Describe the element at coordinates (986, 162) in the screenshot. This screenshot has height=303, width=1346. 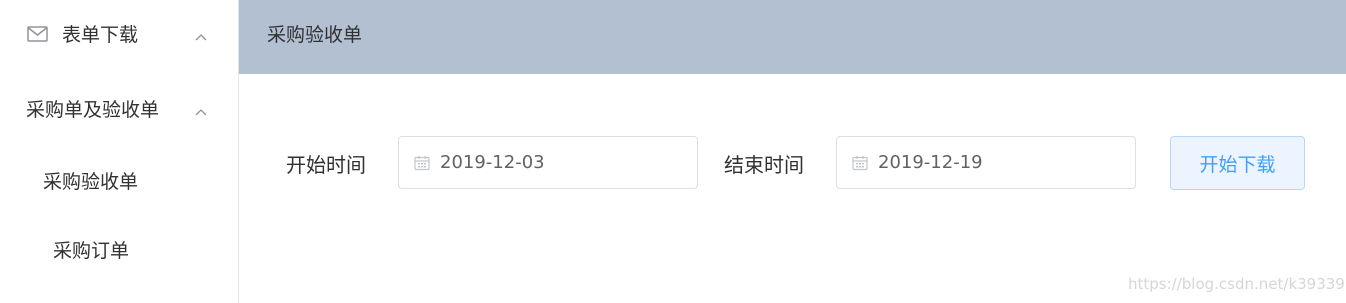
I see `end-date-picker: 2019-12-19` at that location.